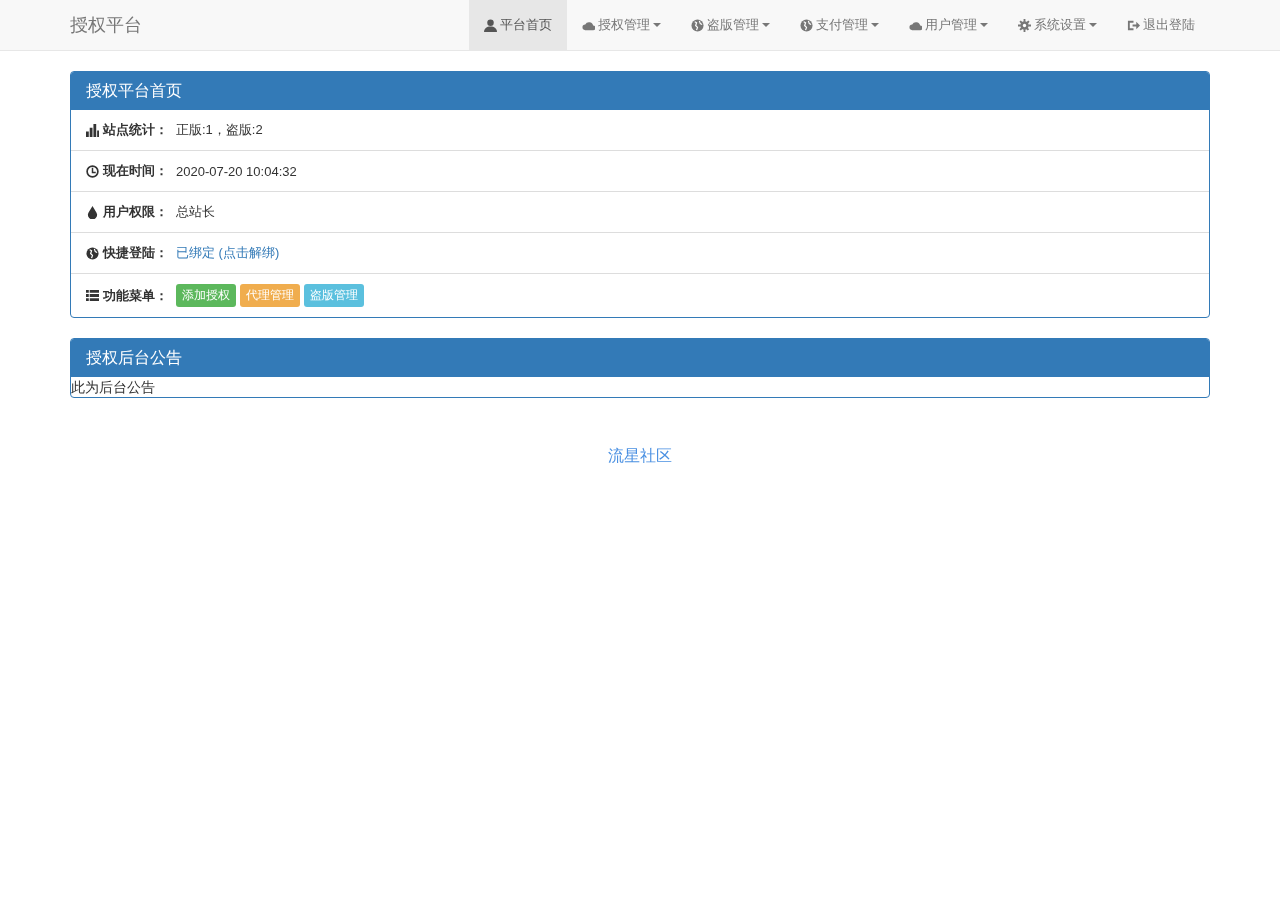 Image resolution: width=1280 pixels, height=911 pixels. I want to click on user-icon, so click(490, 25).